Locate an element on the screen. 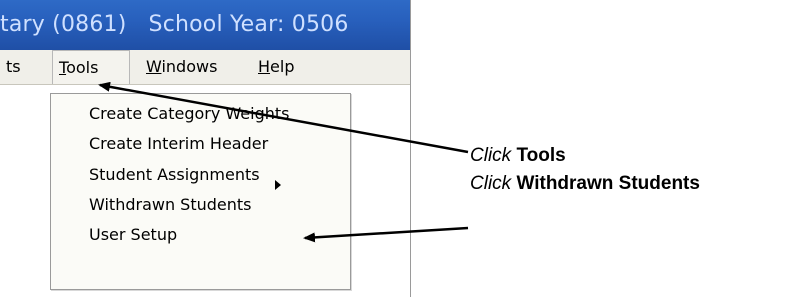 The height and width of the screenshot is (297, 791). annotation-click-withdrawn-students: Click Withdrawn Students is located at coordinates (585, 184).